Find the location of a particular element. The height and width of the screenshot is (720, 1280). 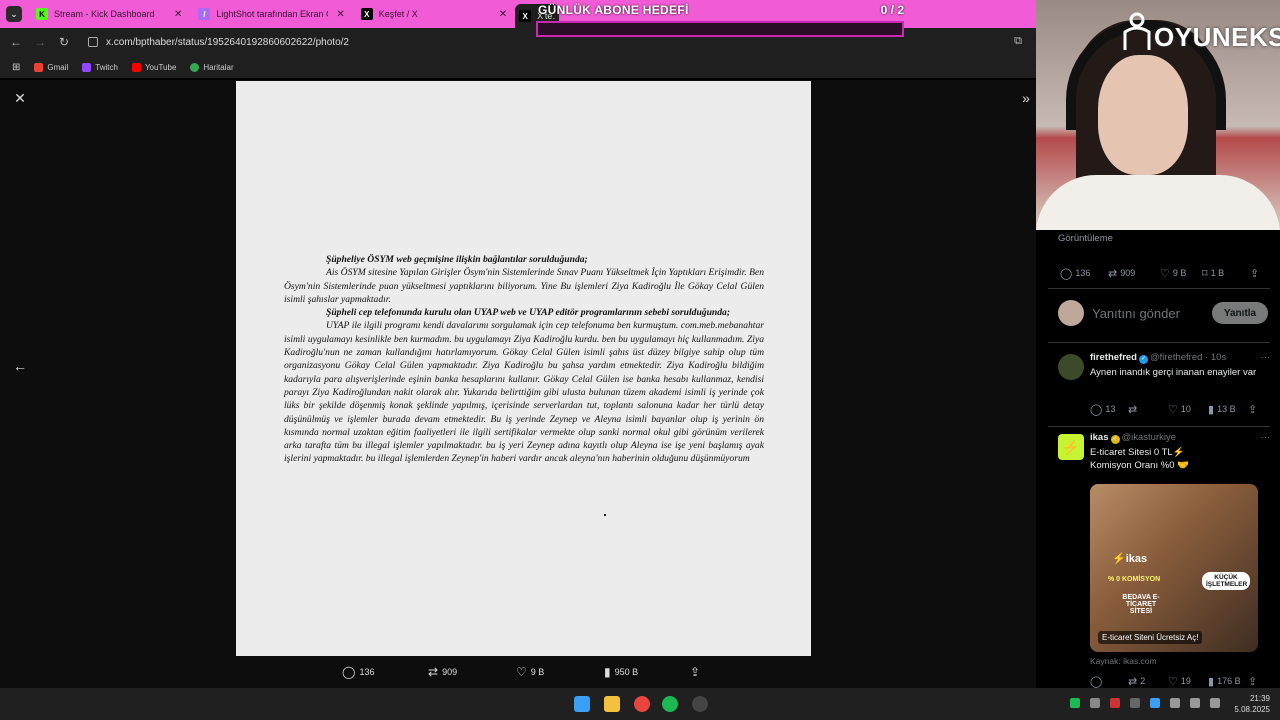

like-count: 10 is located at coordinates (1185, 409).